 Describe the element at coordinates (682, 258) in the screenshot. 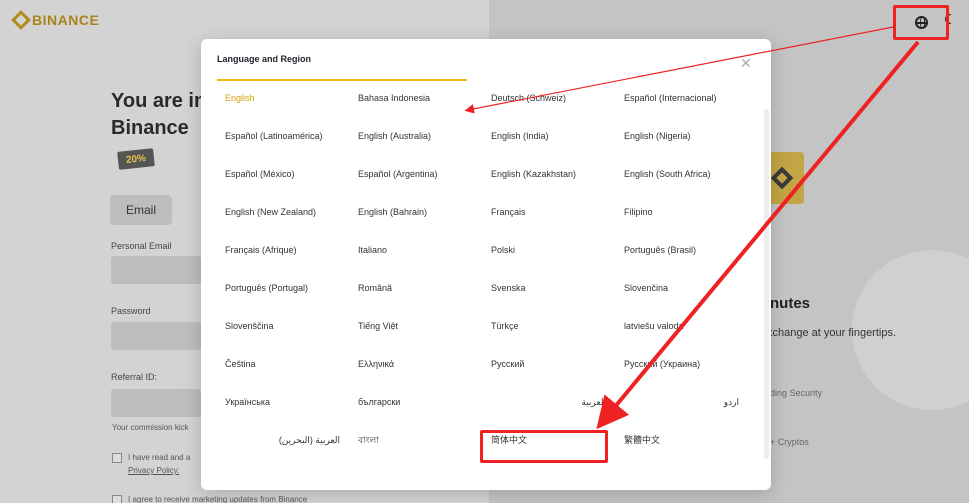

I see `language-option: Português (Brasil)` at that location.